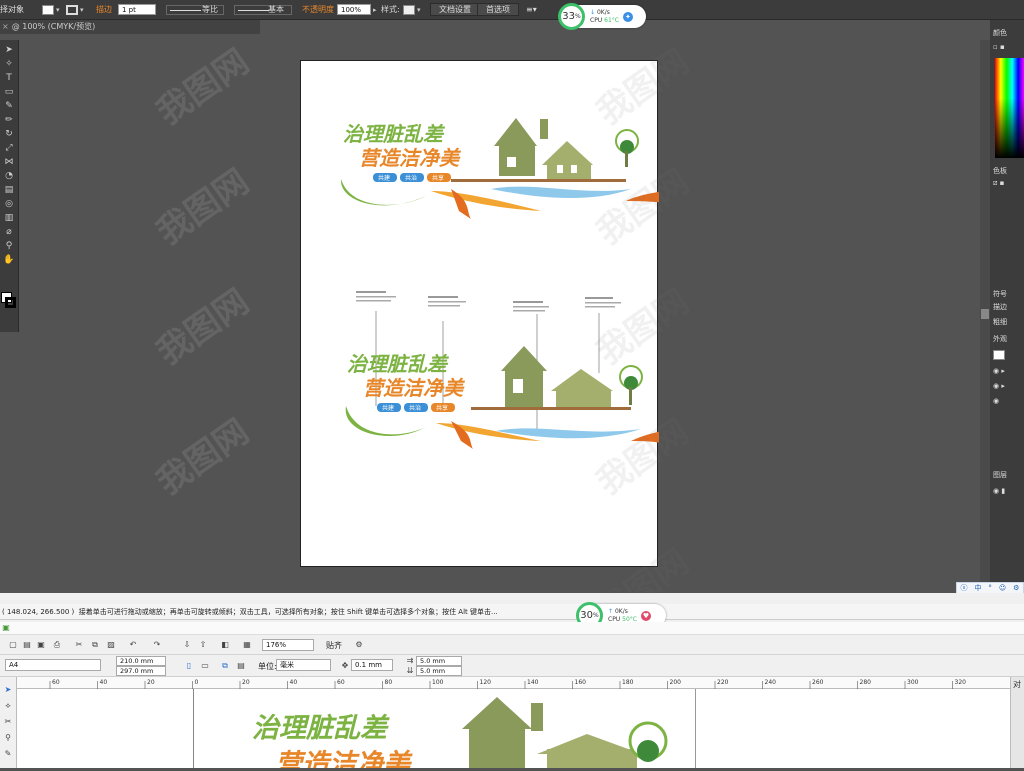 The image size is (1024, 771). Describe the element at coordinates (75, 9) in the screenshot. I see `stroke-swatch: ▾` at that location.